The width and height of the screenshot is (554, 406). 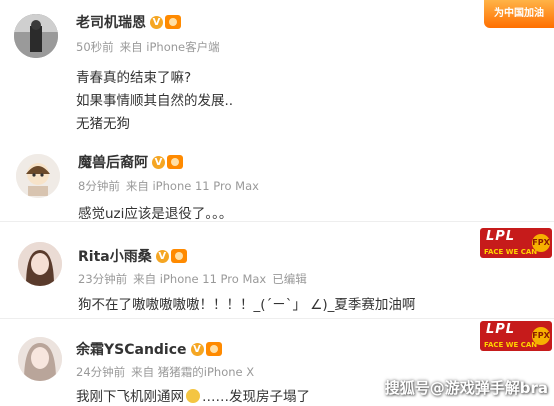 I want to click on username: 余霜YSCandice, so click(x=131, y=349).